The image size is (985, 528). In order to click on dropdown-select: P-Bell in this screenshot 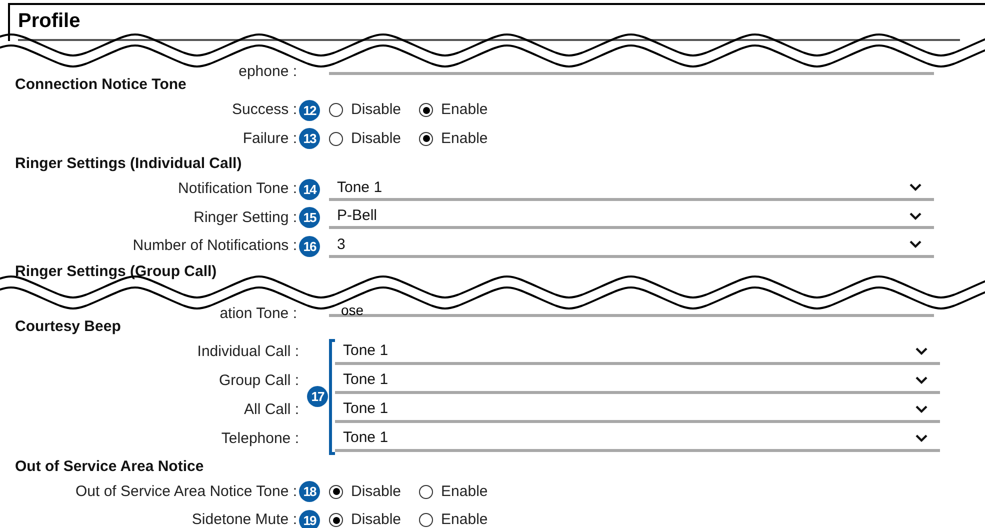, I will do `click(631, 218)`.